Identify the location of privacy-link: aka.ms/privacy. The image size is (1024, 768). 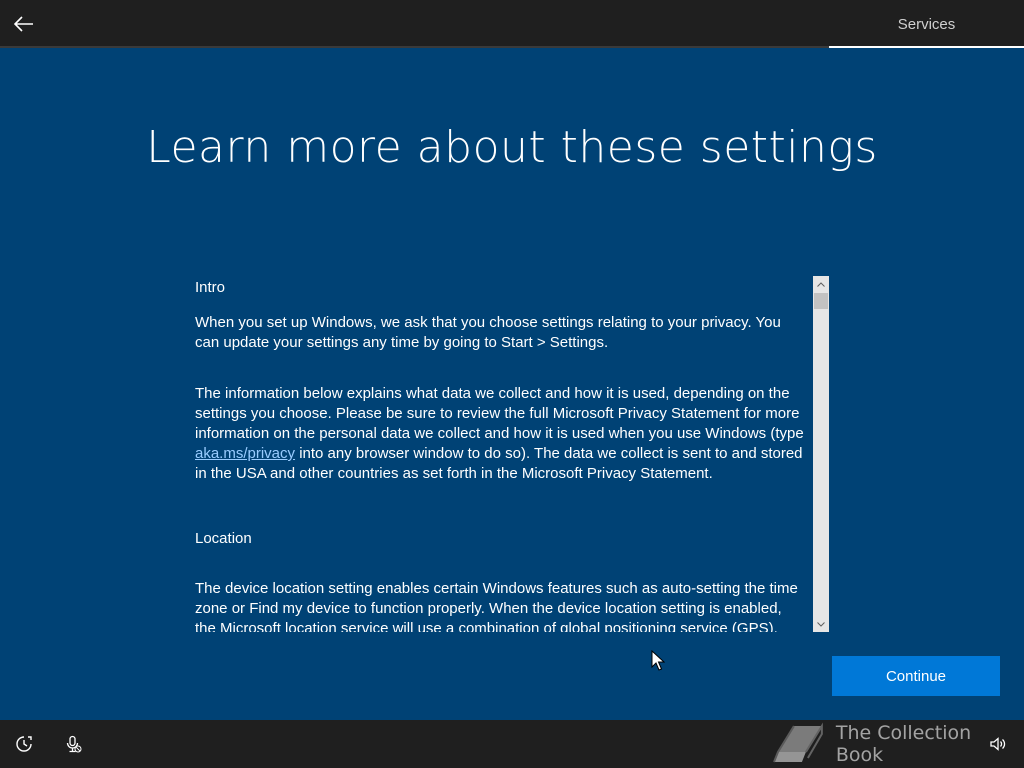
(245, 453).